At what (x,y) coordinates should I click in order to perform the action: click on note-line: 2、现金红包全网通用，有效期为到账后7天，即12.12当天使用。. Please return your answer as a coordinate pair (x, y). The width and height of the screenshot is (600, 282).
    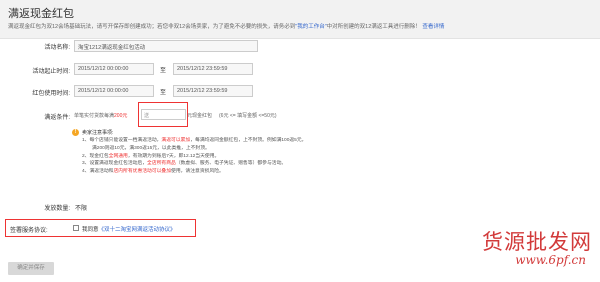
    Looking at the image, I should click on (222, 157).